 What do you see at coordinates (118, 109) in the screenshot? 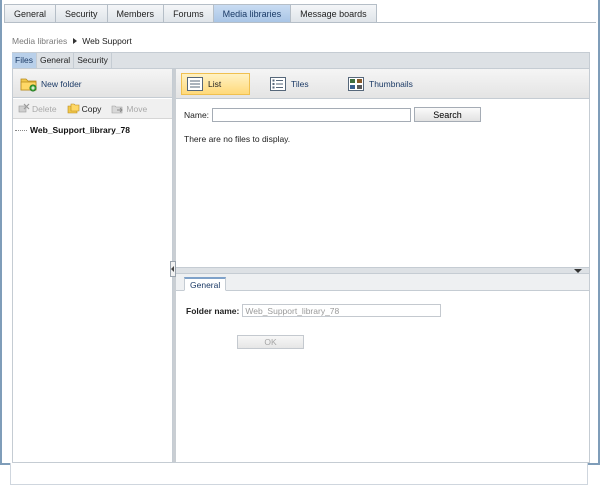
I see `move-icon` at bounding box center [118, 109].